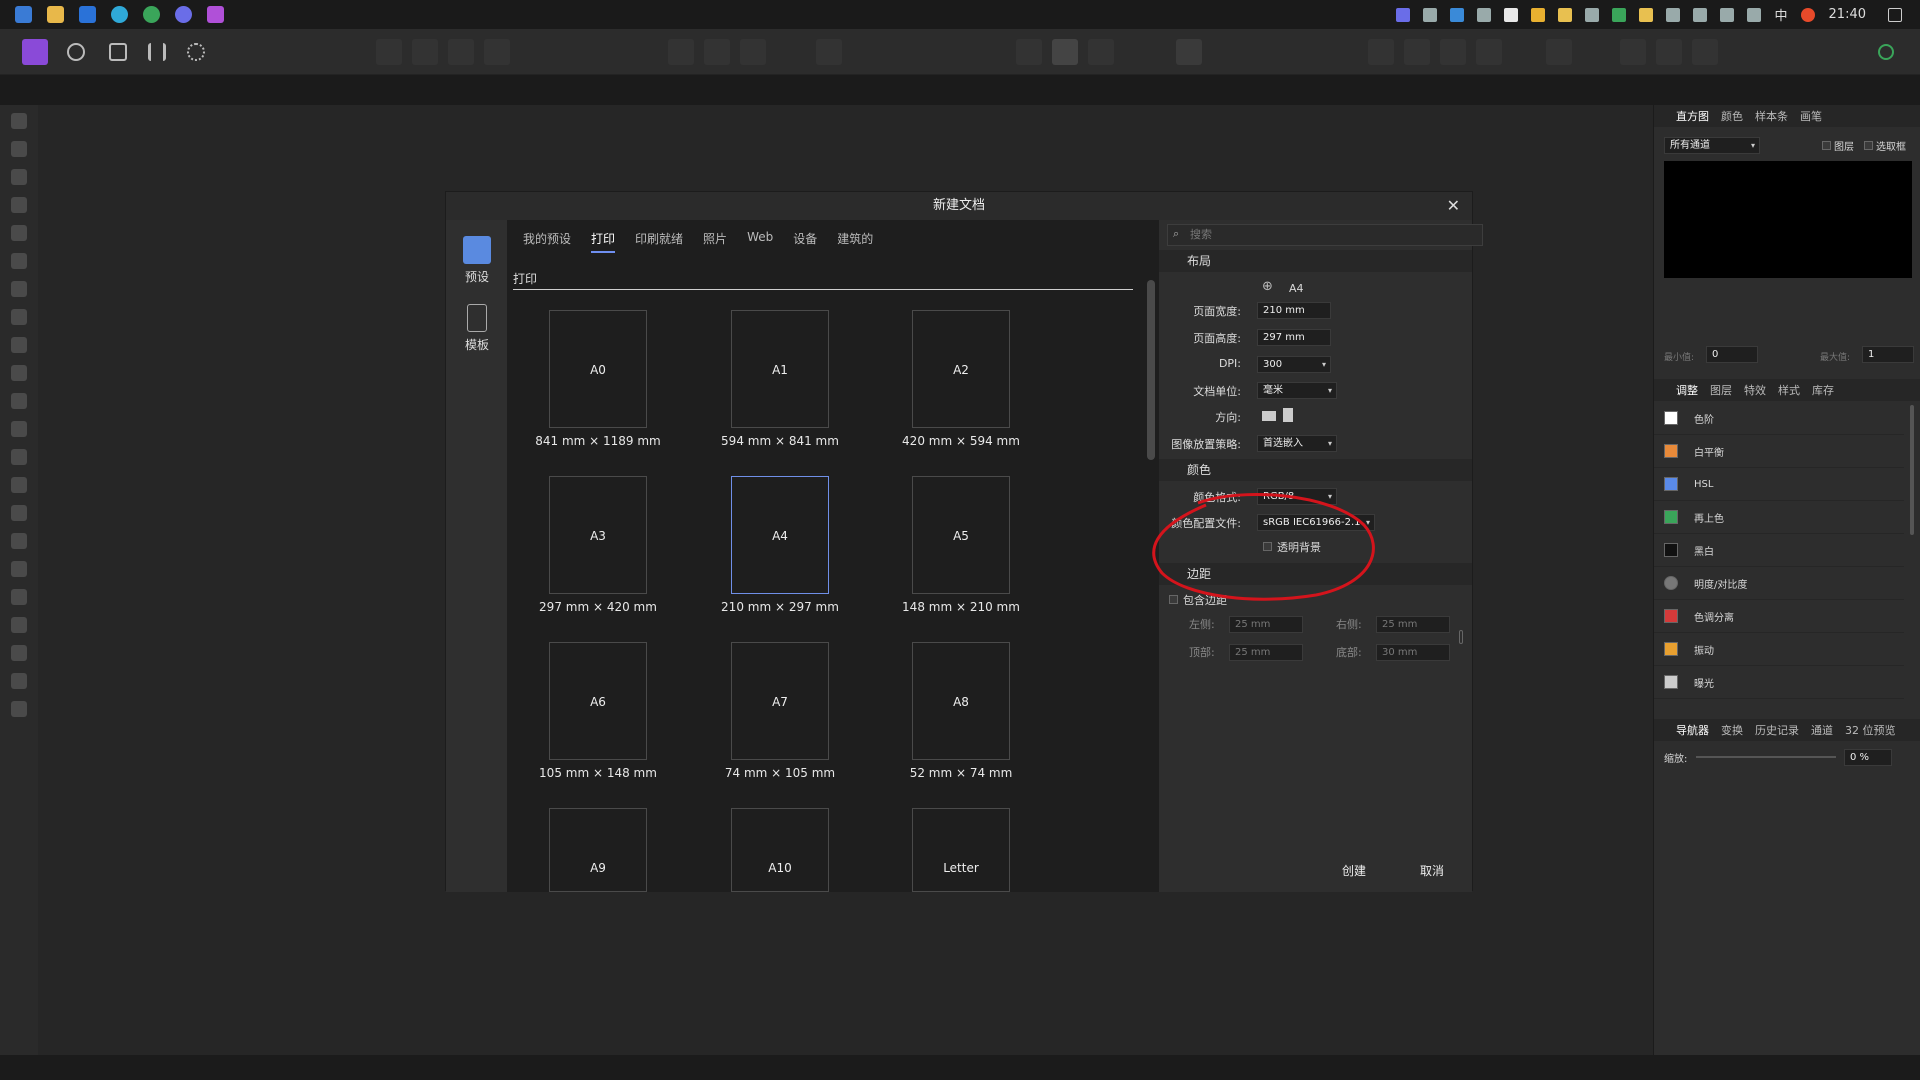 Image resolution: width=1920 pixels, height=1080 pixels. I want to click on photo-persona-icon, so click(76, 52).